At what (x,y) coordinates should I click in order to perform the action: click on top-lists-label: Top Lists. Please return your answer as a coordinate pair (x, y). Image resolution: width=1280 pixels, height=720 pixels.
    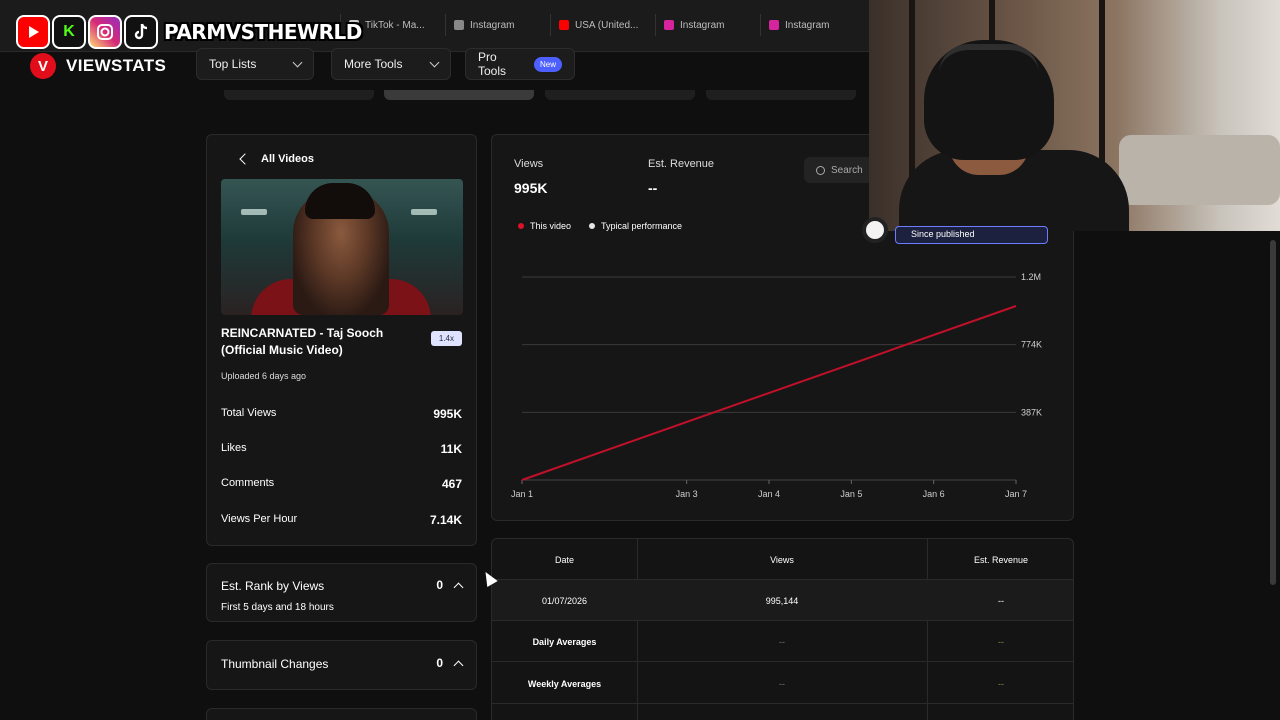
    Looking at the image, I should click on (233, 64).